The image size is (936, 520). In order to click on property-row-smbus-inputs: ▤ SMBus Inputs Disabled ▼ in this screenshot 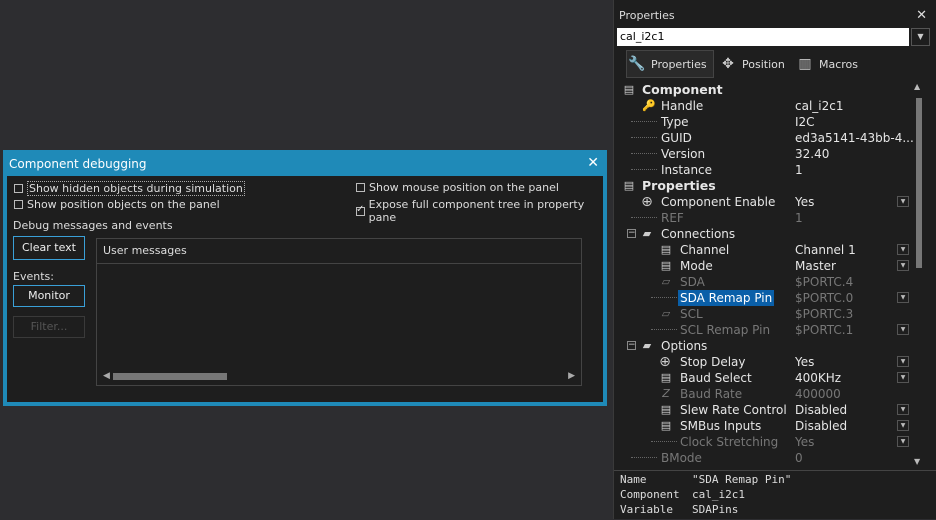, I will do `click(765, 426)`.